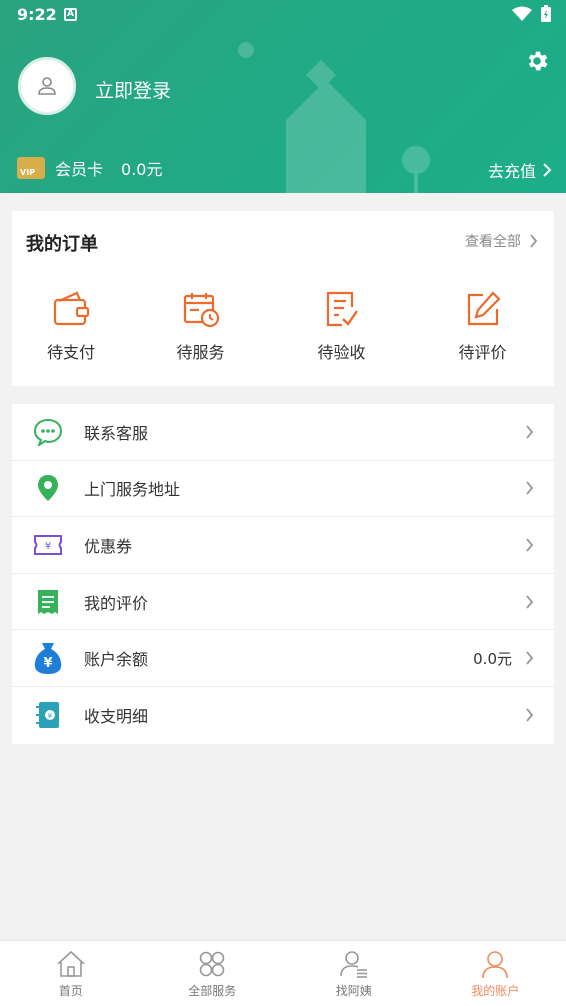 The width and height of the screenshot is (566, 1006). Describe the element at coordinates (353, 964) in the screenshot. I see `person-list-icon` at that location.